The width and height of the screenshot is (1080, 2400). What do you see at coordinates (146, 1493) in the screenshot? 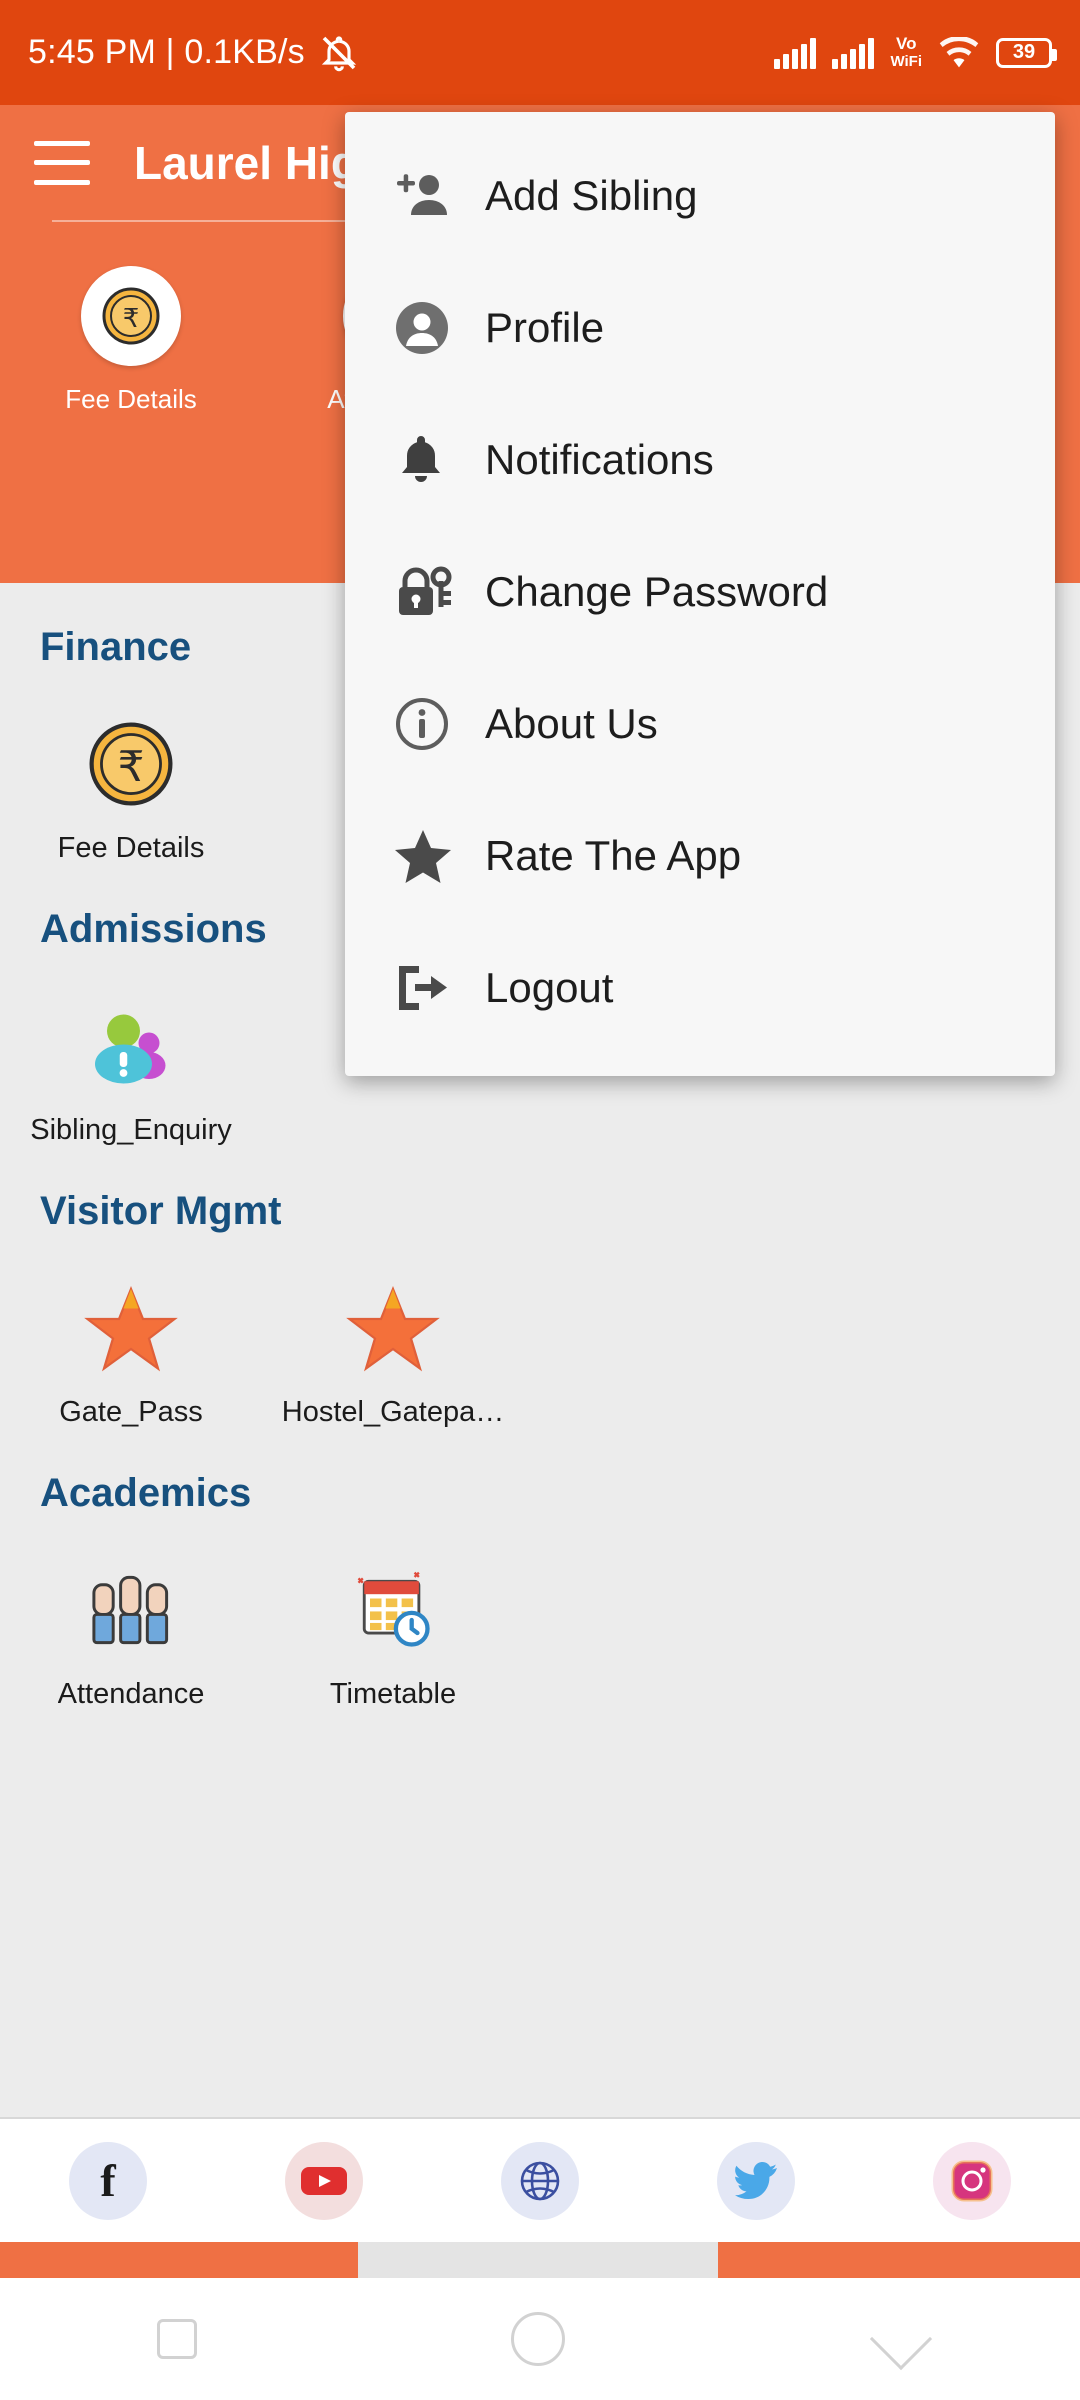
I see `section-heading-academics: Academics` at bounding box center [146, 1493].